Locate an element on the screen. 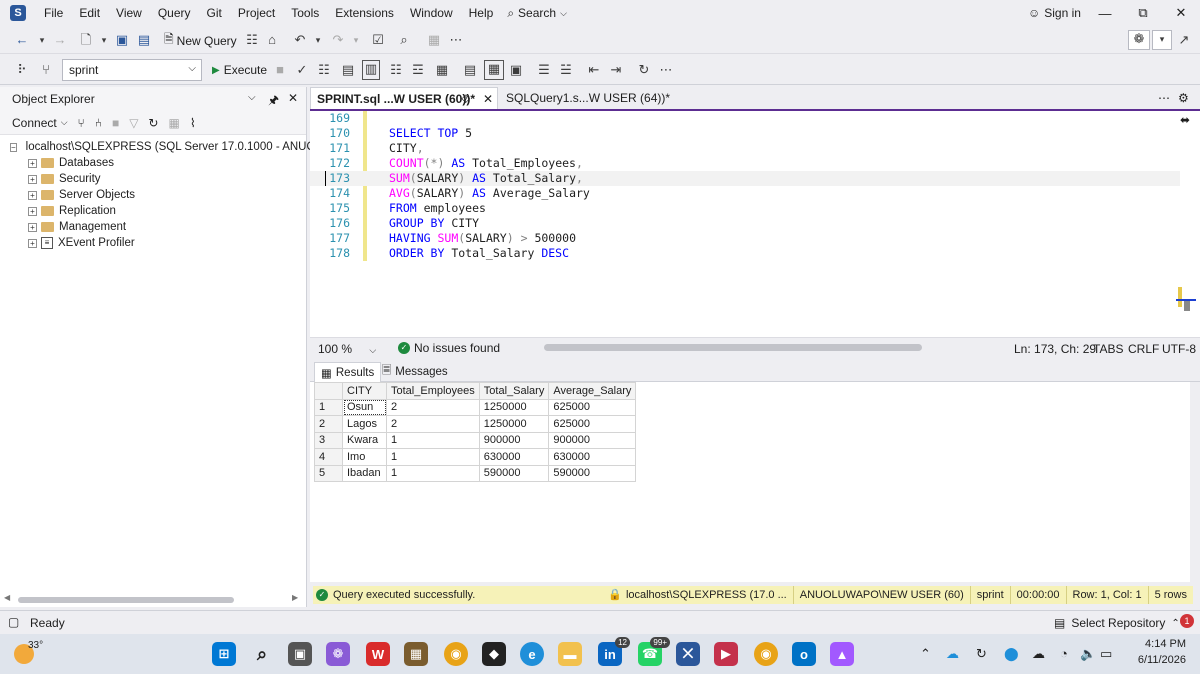 The image size is (1200, 674). comment-icon: ☰ is located at coordinates (544, 70).